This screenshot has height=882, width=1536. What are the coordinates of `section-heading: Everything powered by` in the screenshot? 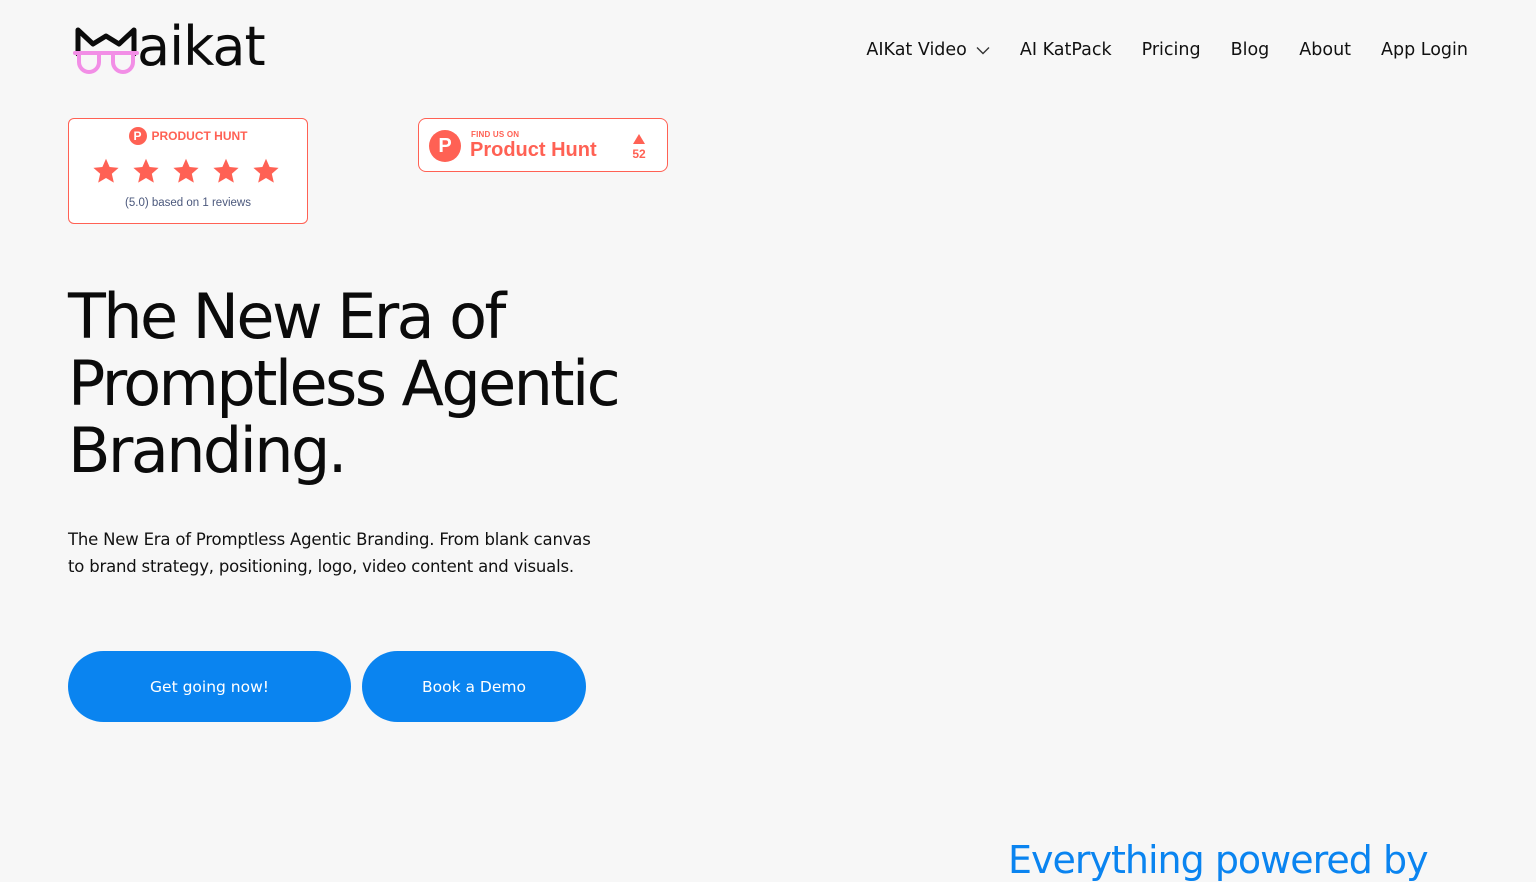 It's located at (1218, 860).